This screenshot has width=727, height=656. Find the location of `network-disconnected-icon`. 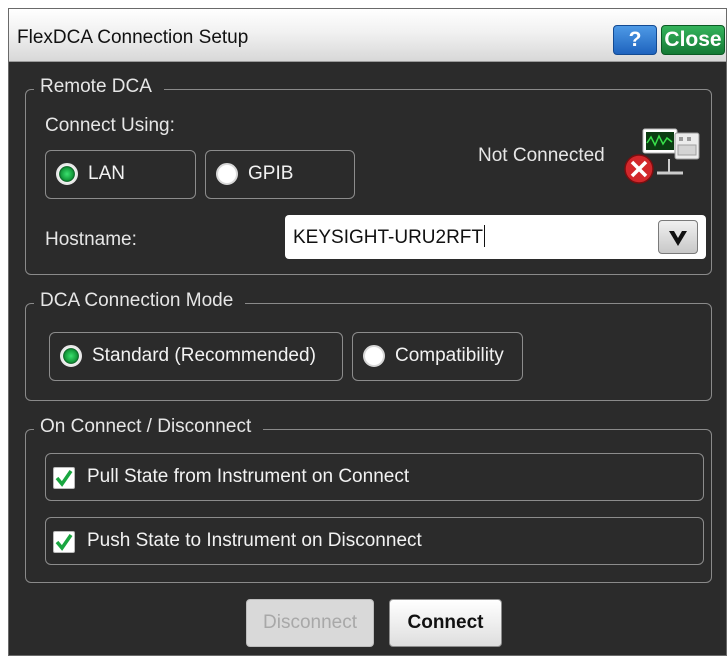

network-disconnected-icon is located at coordinates (662, 156).